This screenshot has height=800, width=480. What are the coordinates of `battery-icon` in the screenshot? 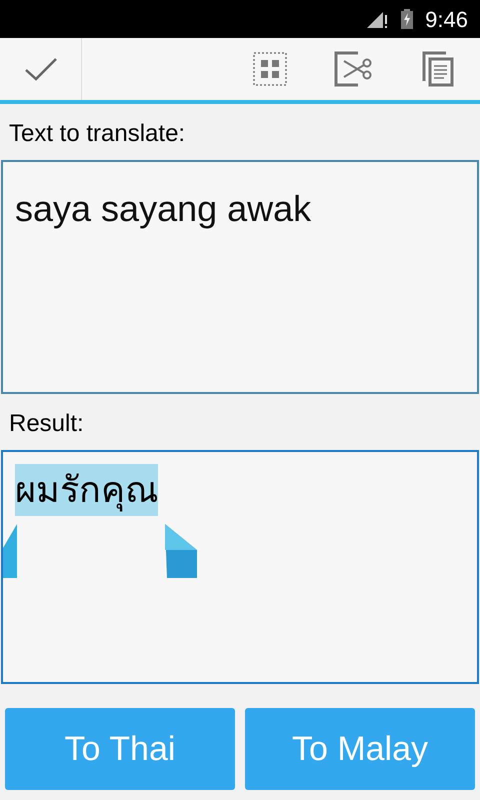 It's located at (407, 19).